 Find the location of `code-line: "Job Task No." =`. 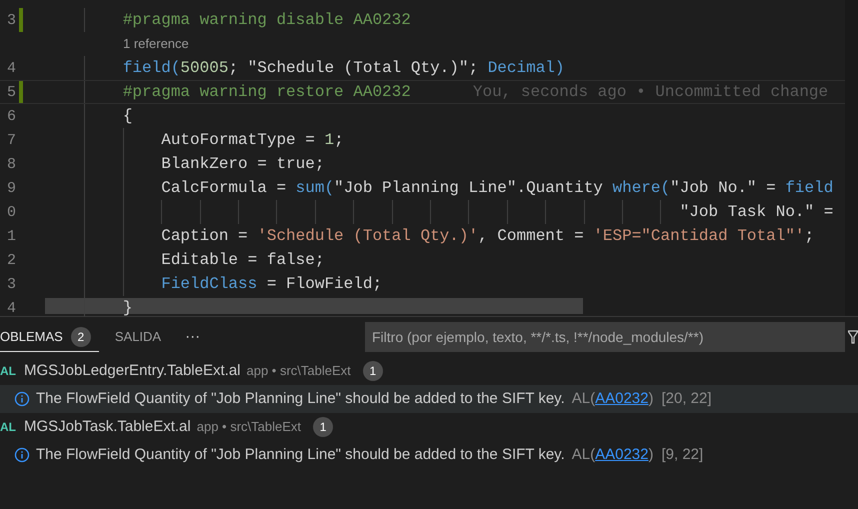

code-line: "Job Task No." = is located at coordinates (756, 212).